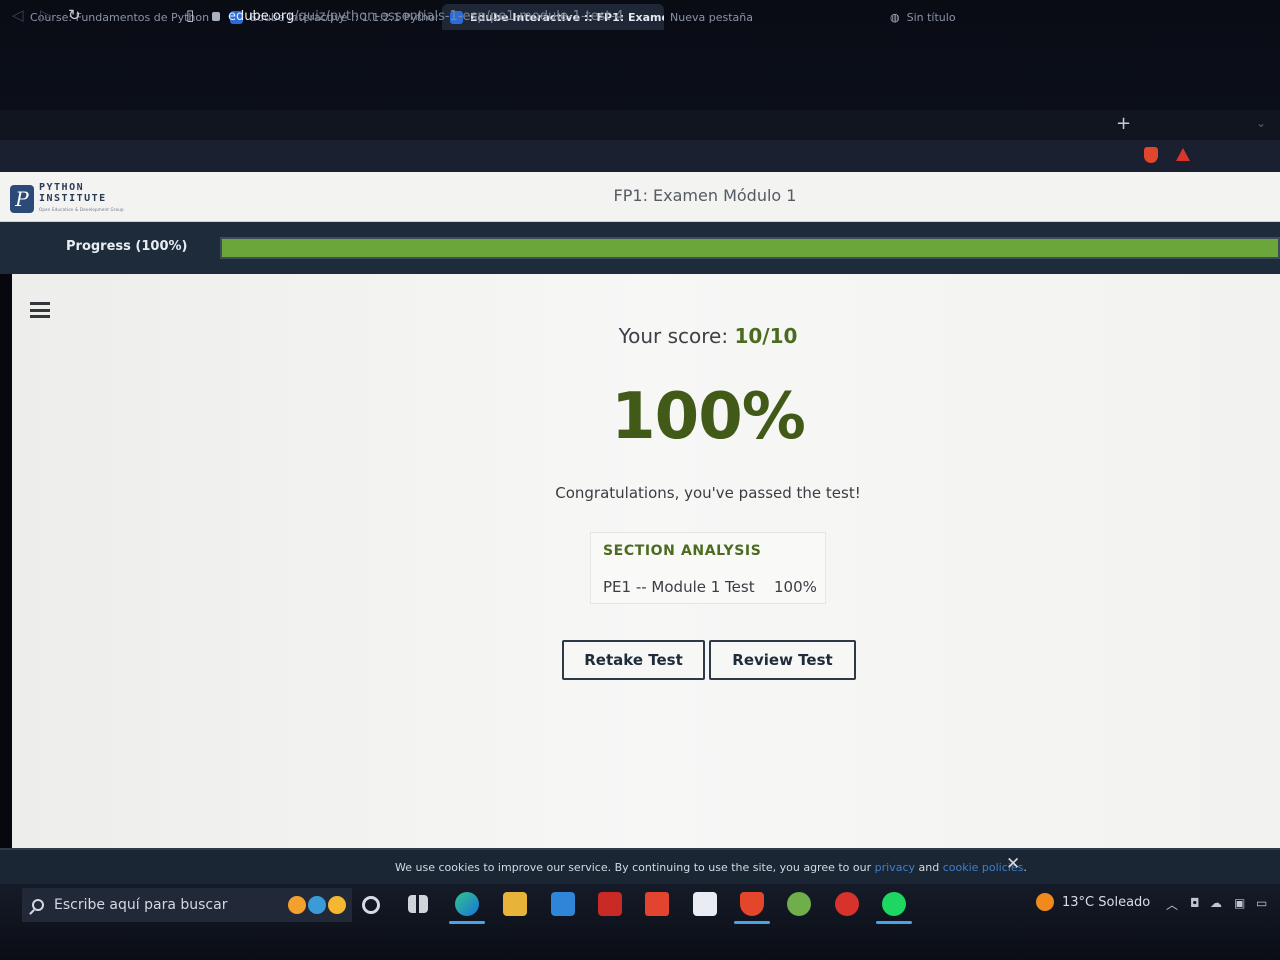 This screenshot has width=1280, height=960. Describe the element at coordinates (705, 195) in the screenshot. I see `page-title: FP1: Examen Módulo 1` at that location.